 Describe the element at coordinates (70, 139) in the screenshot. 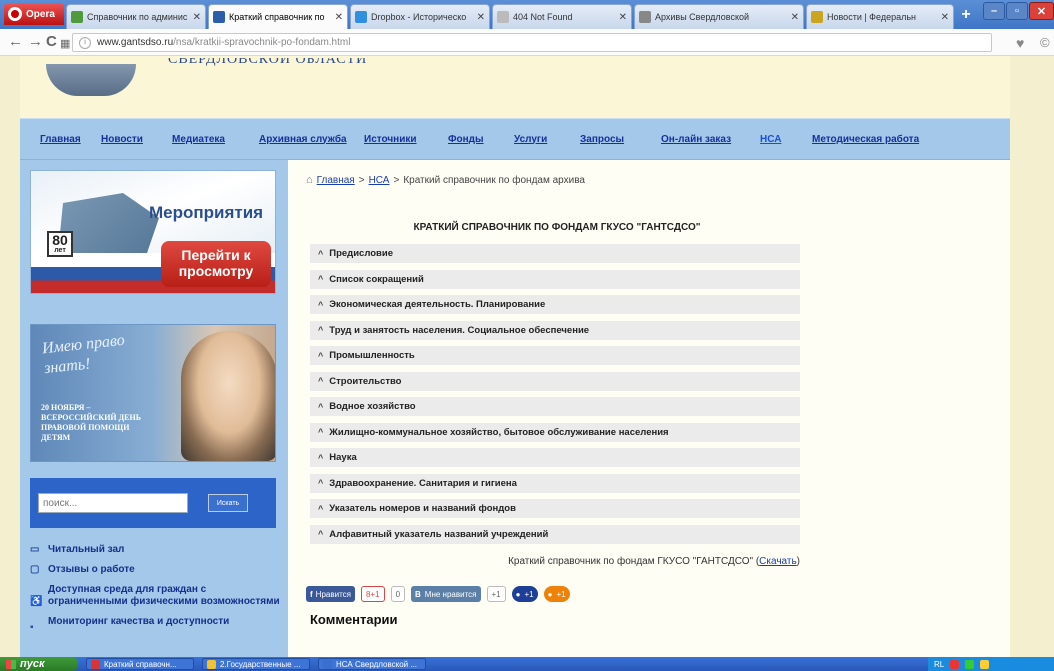

I see `menu-home: Главная` at that location.